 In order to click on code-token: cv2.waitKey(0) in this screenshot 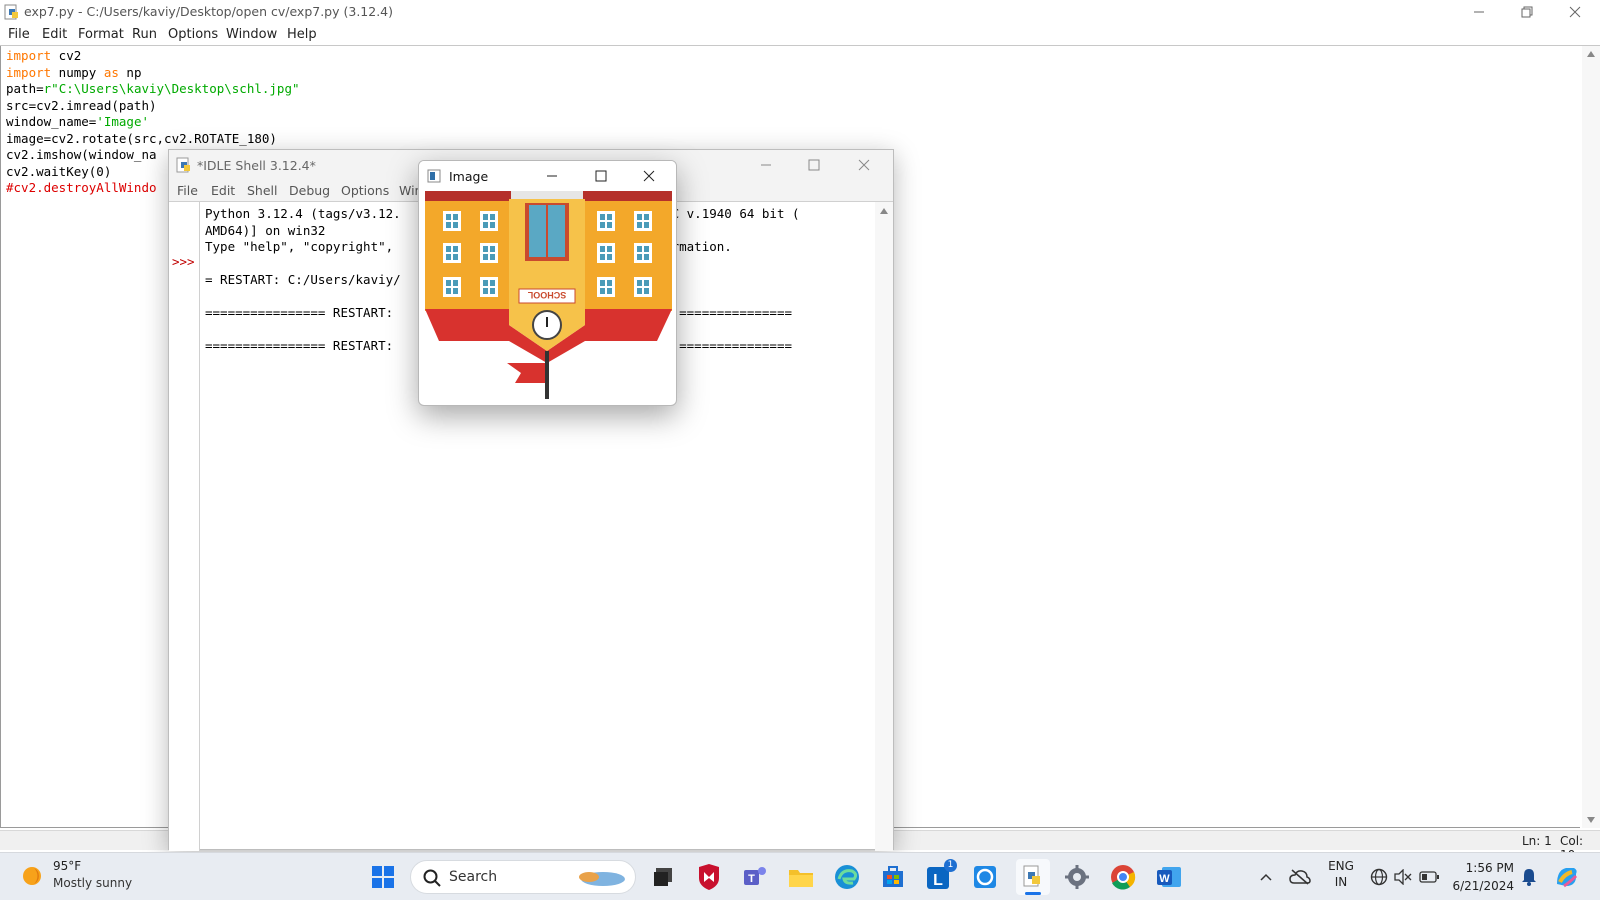, I will do `click(59, 171)`.